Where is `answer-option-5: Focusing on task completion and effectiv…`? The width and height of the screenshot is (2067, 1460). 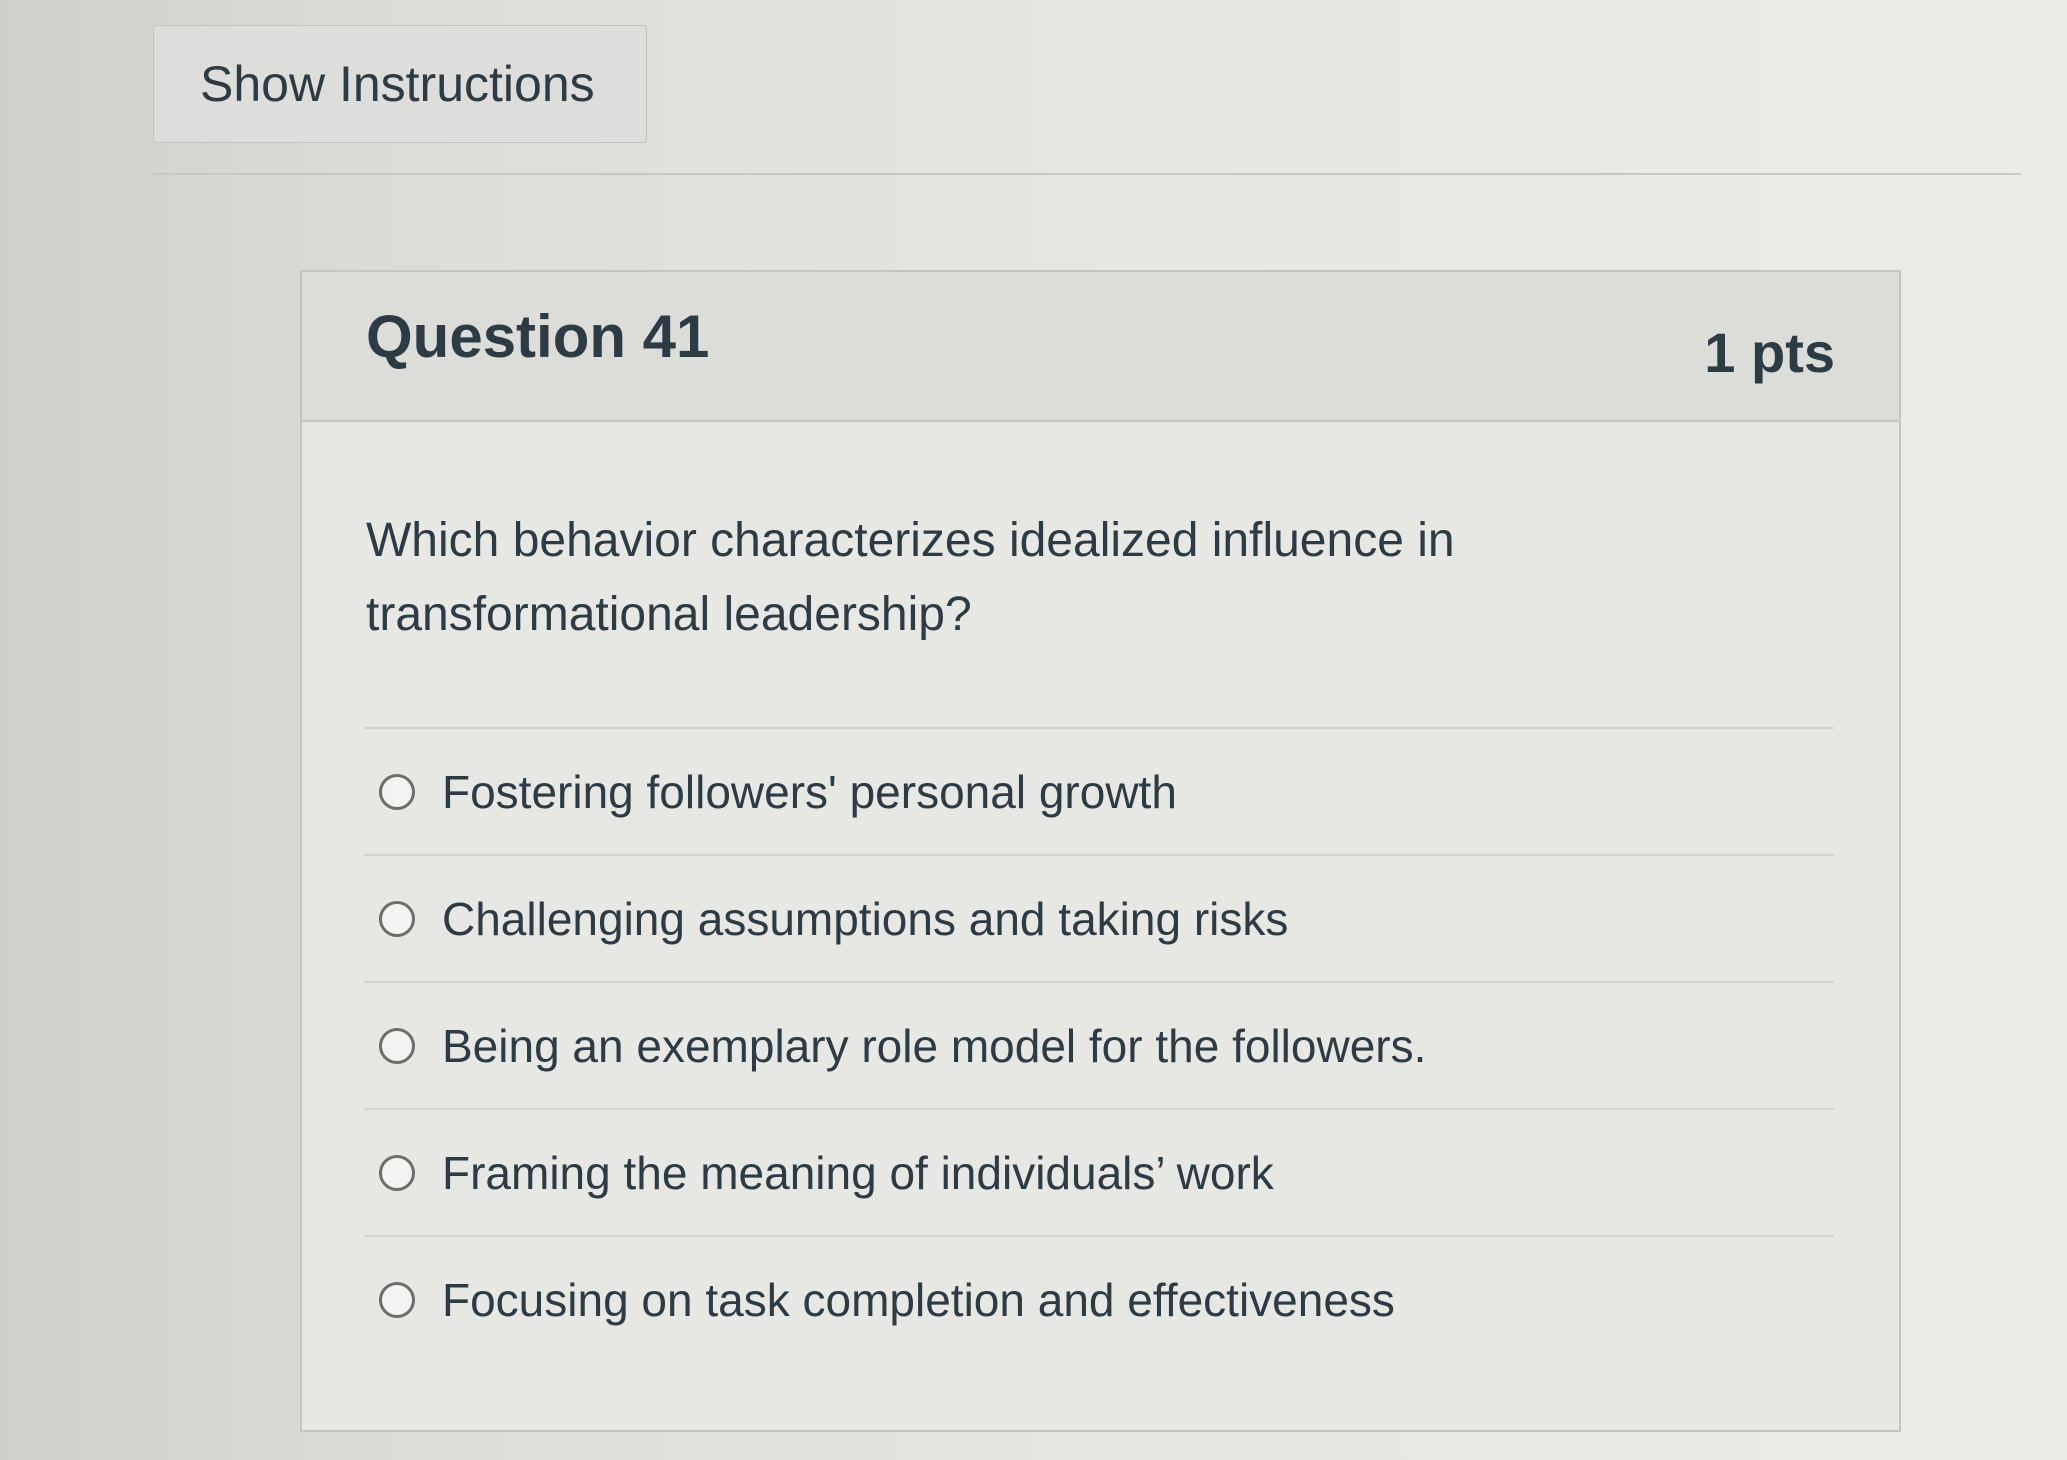
answer-option-5: Focusing on task completion and effectiv… is located at coordinates (1099, 1298).